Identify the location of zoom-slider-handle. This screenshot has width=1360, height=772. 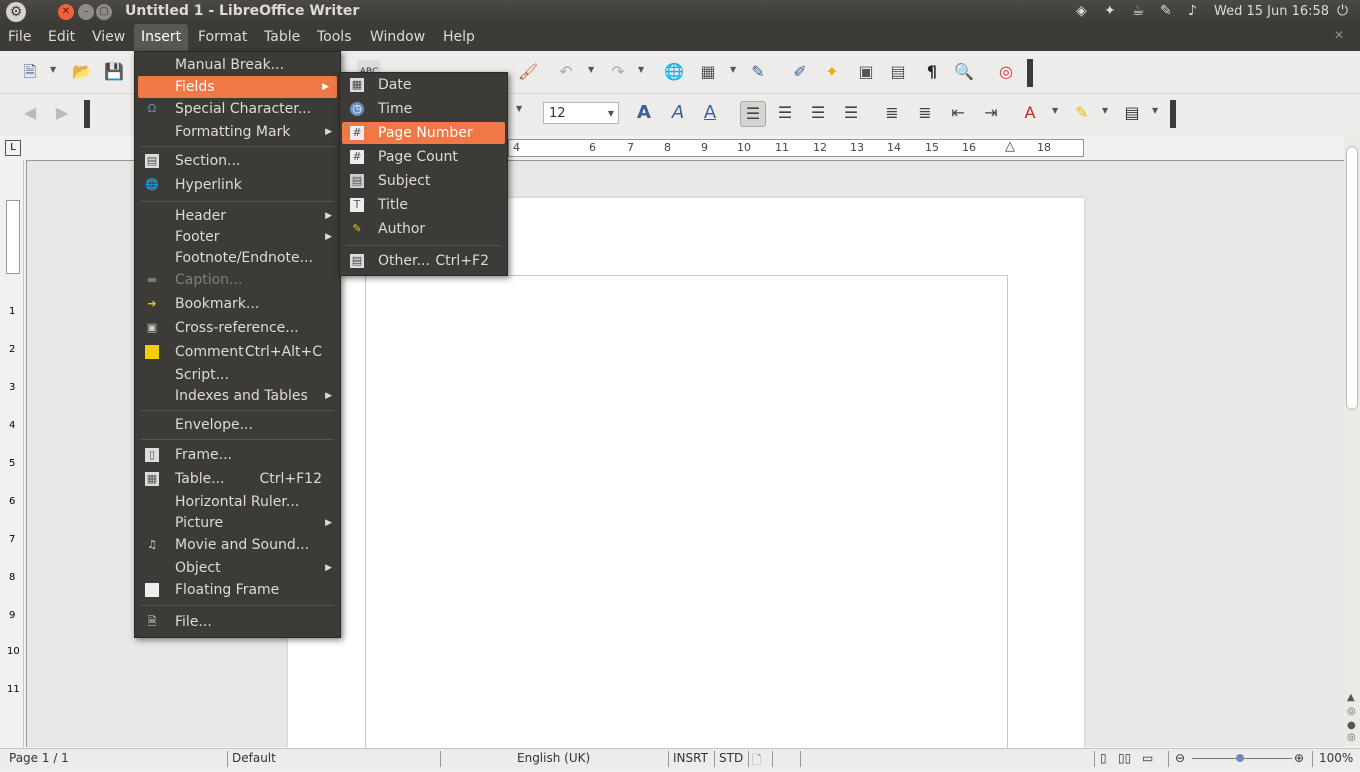
(1240, 758).